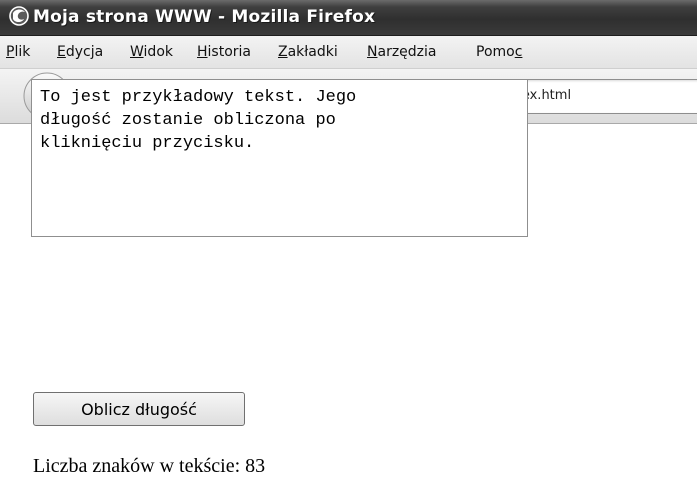  Describe the element at coordinates (312, 52) in the screenshot. I see `menu-bookmarks-label: akładki` at that location.